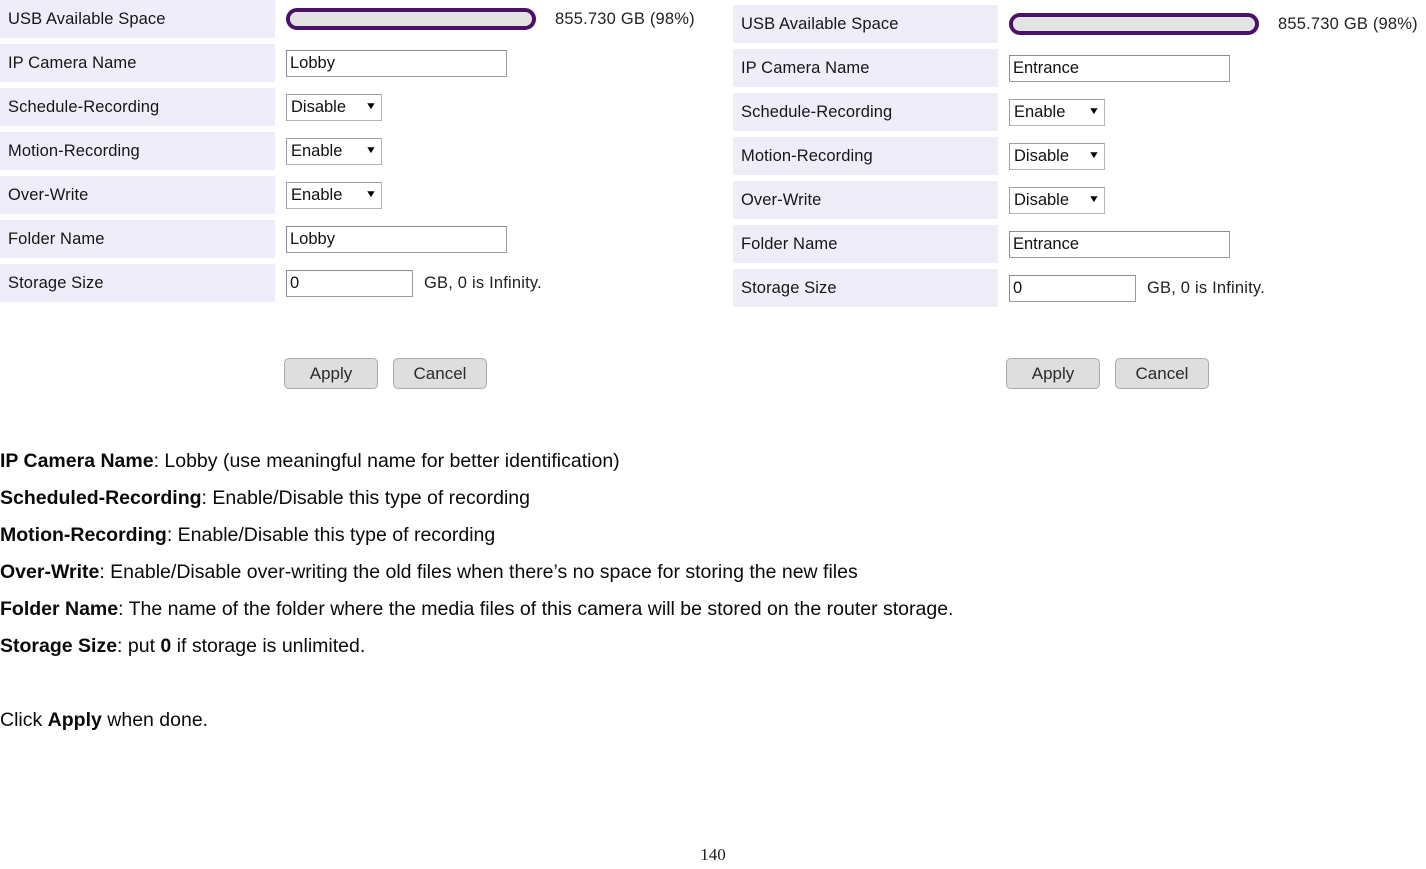 Image resolution: width=1426 pixels, height=869 pixels. What do you see at coordinates (1107, 373) in the screenshot?
I see `form-actions-right: Apply Cancel` at bounding box center [1107, 373].